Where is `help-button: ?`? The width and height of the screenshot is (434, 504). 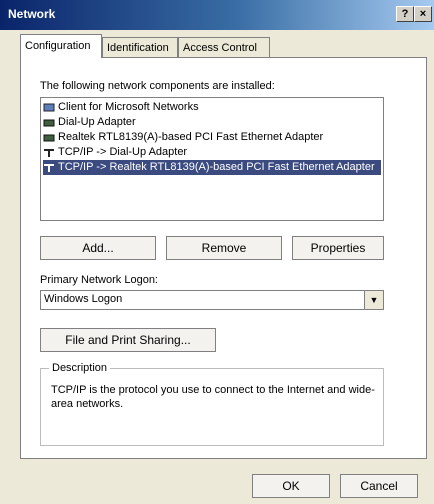
help-button: ? is located at coordinates (405, 14).